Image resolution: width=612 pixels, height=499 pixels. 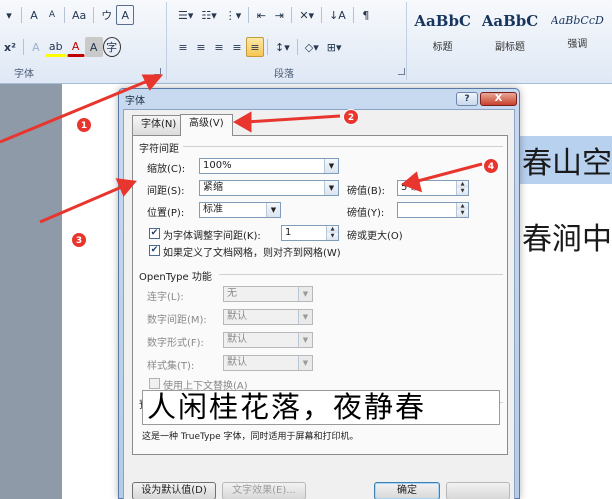 I want to click on kerning-suffix: 磅或更大(O), so click(x=375, y=236).